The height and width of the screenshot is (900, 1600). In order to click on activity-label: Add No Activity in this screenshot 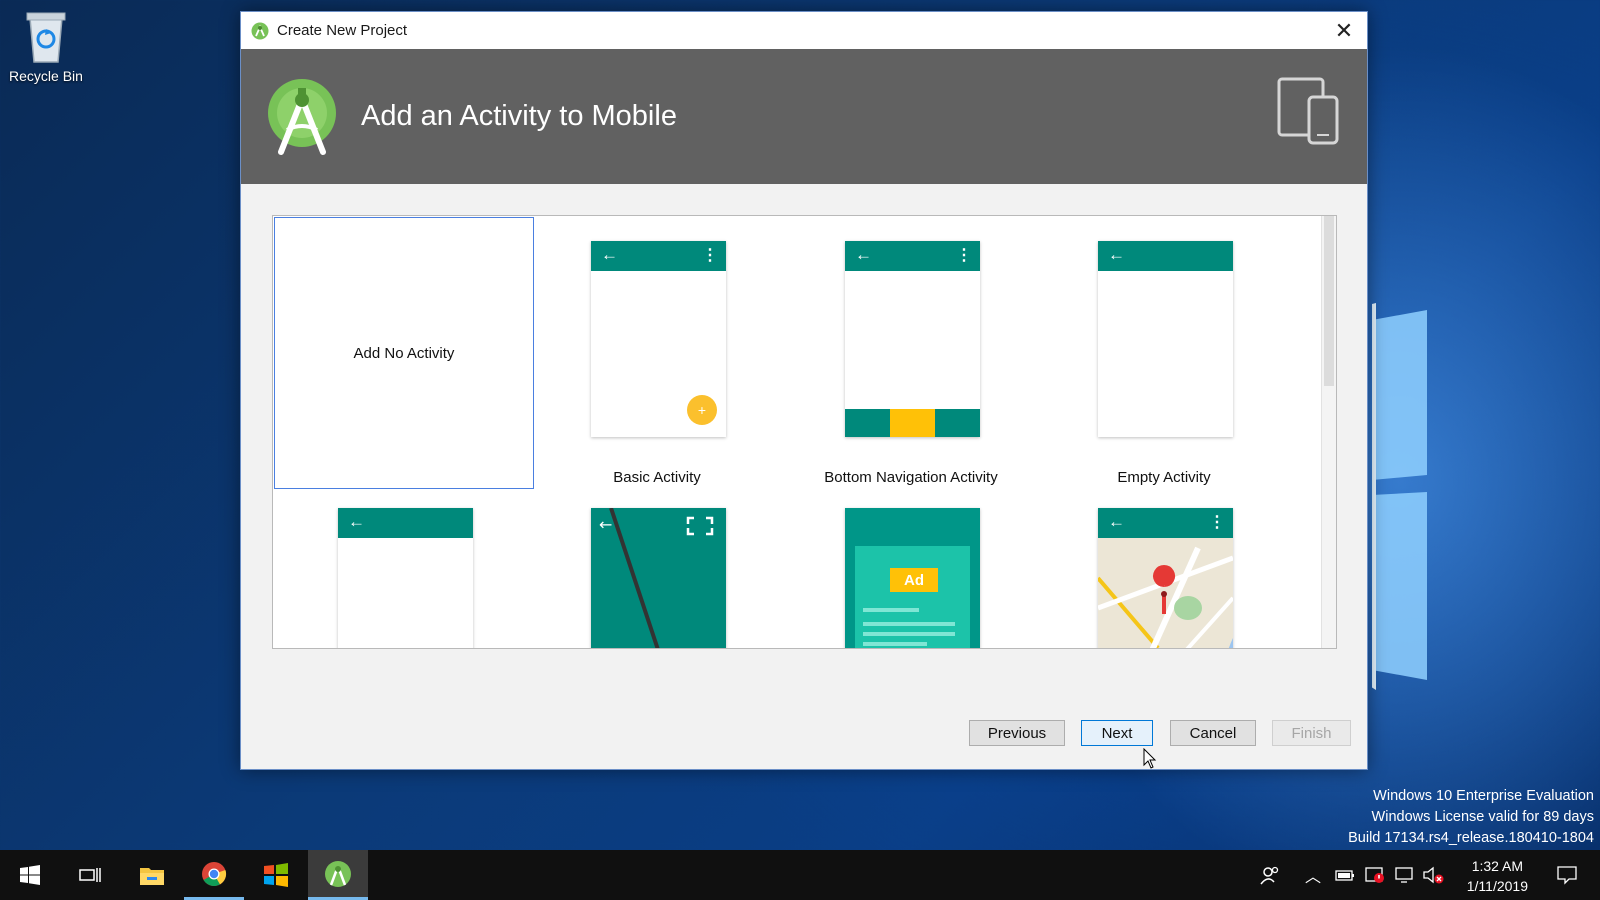, I will do `click(404, 353)`.